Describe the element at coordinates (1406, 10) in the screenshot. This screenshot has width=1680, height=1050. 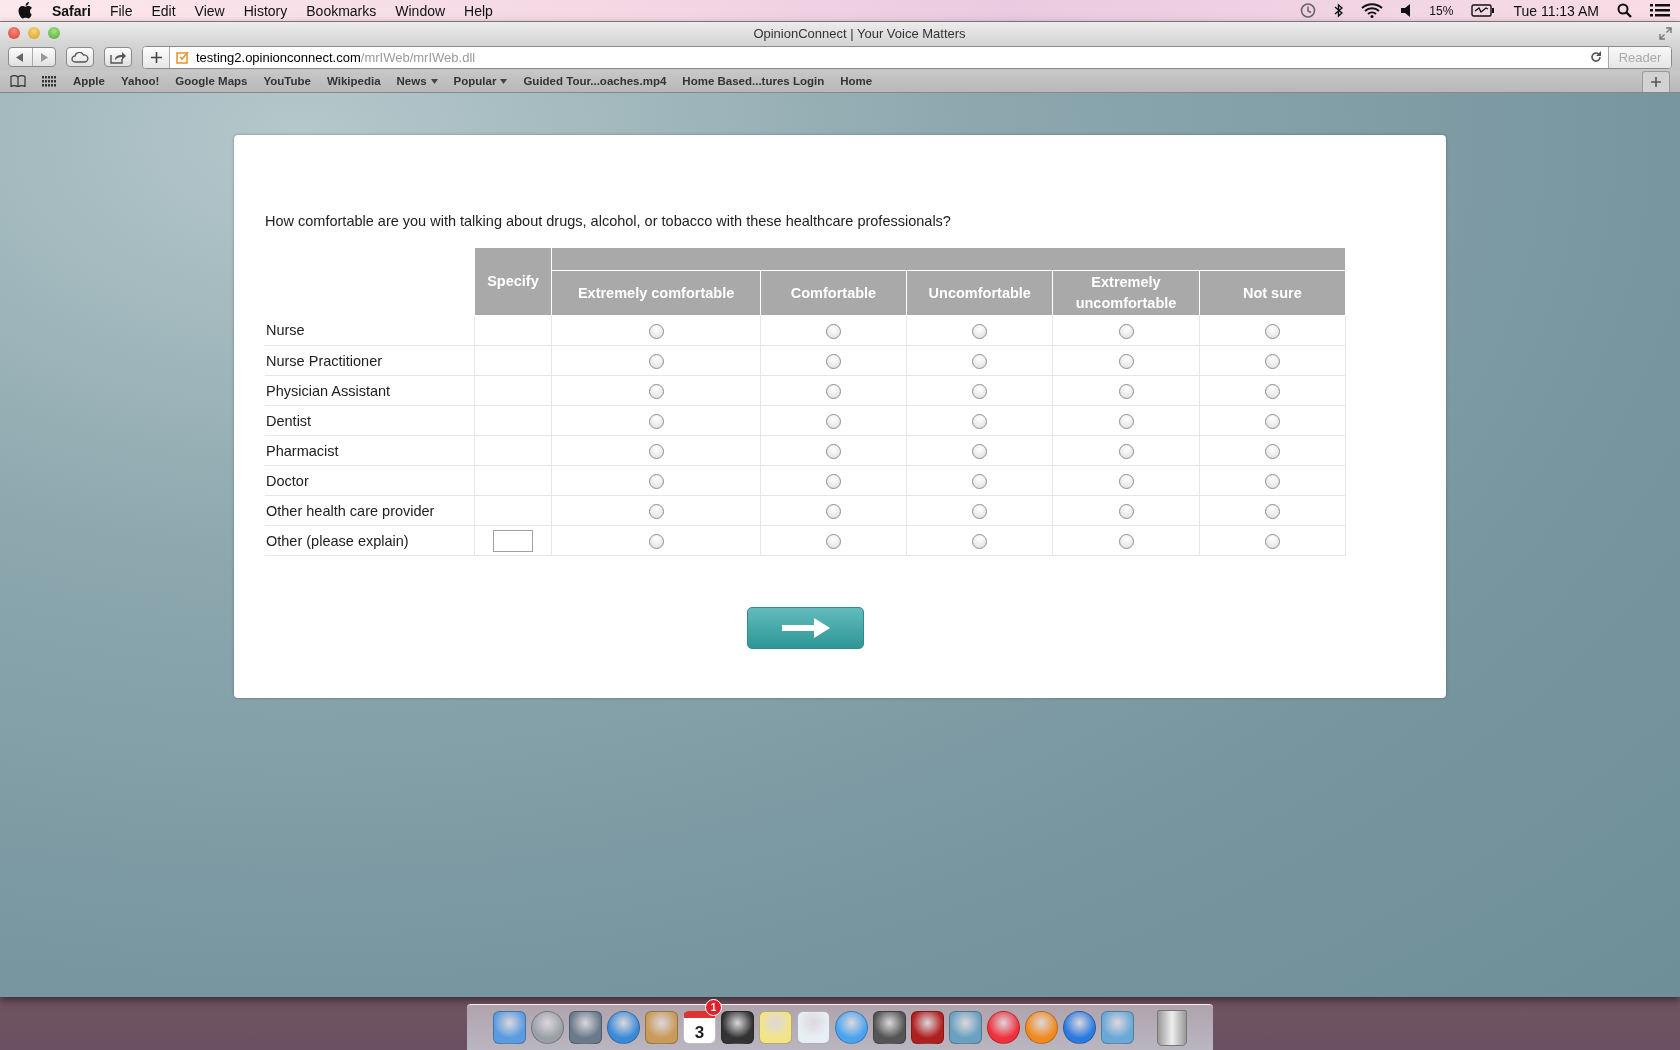
I see `speaker-icon` at that location.